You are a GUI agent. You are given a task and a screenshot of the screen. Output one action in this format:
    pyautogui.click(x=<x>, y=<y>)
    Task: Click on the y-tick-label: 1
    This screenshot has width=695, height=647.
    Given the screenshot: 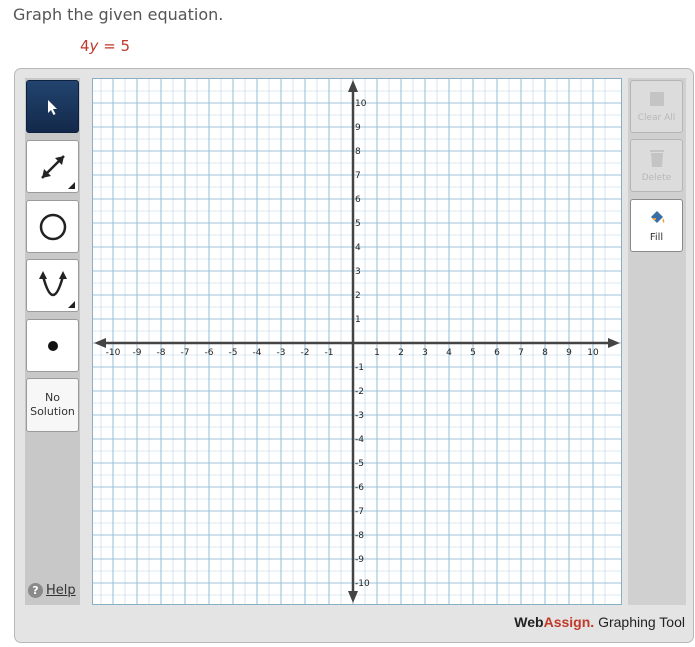 What is the action you would take?
    pyautogui.click(x=358, y=320)
    